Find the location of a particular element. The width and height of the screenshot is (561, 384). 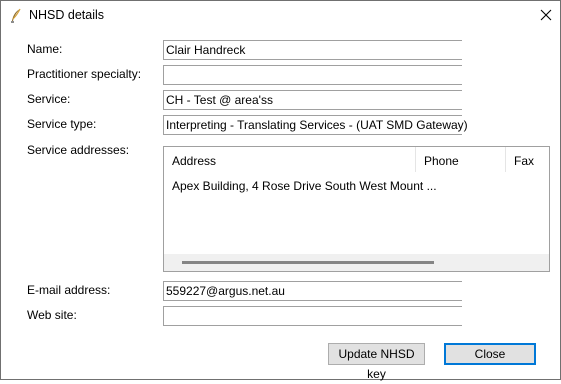

name-label: Name: is located at coordinates (45, 49).